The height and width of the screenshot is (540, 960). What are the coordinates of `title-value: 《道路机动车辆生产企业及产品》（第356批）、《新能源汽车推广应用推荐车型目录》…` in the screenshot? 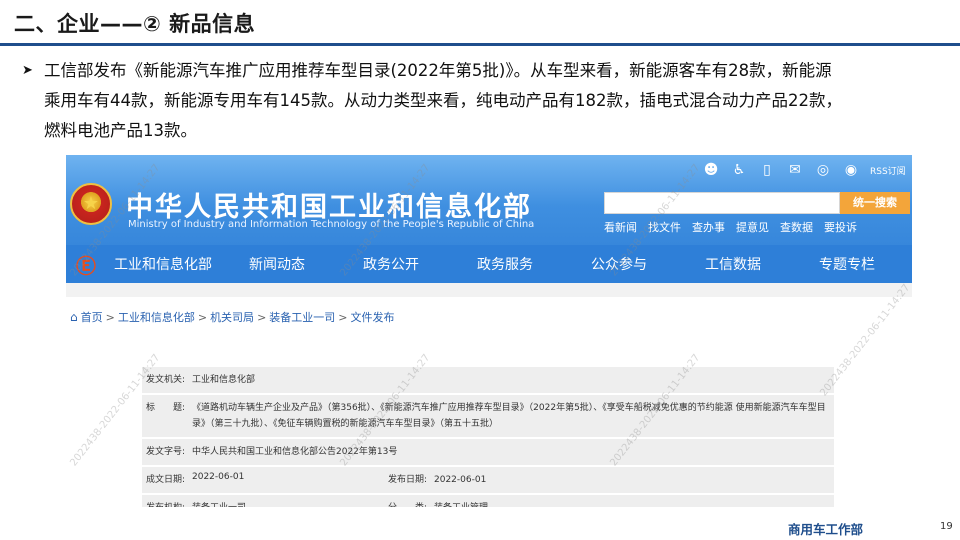 It's located at (509, 416).